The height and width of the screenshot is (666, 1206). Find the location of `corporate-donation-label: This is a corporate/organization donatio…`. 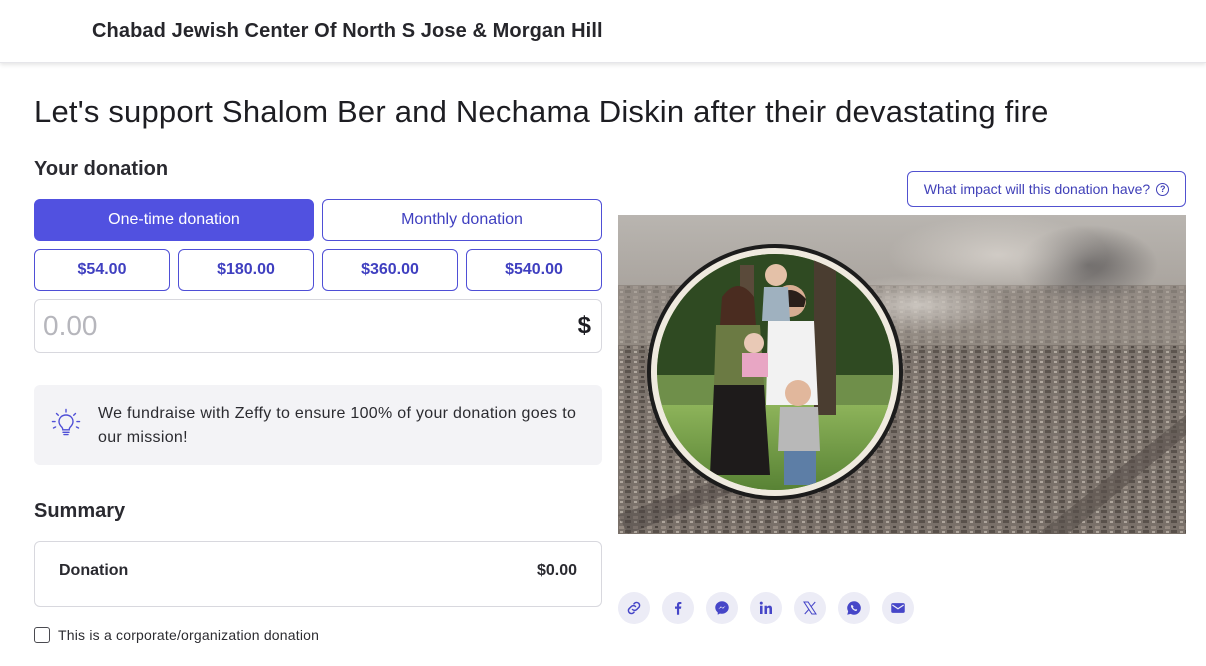

corporate-donation-label: This is a corporate/organization donatio… is located at coordinates (189, 635).